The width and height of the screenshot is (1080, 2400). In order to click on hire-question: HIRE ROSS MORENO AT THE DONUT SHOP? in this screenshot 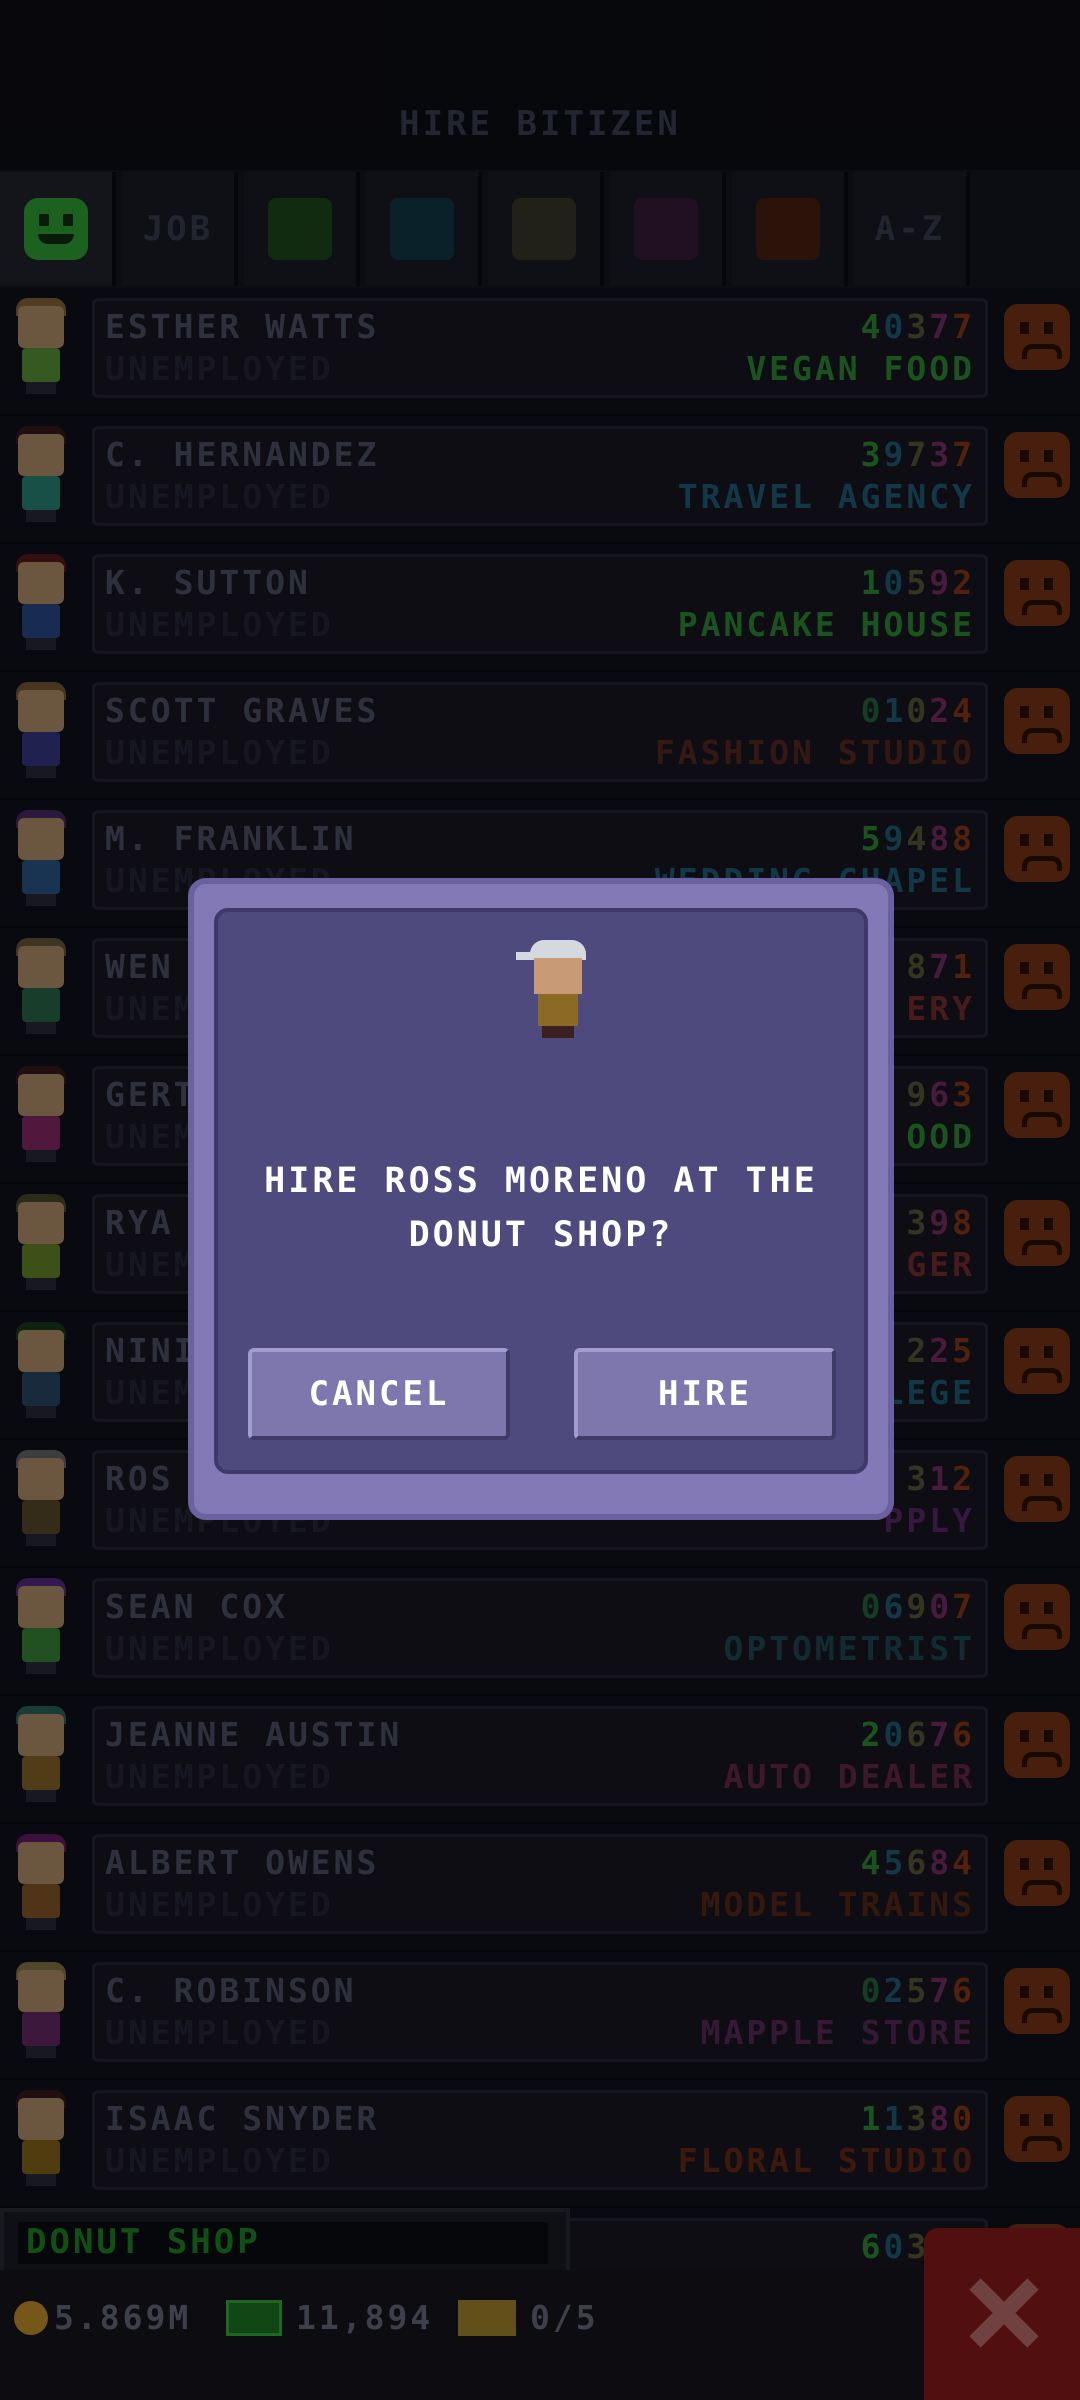, I will do `click(541, 1208)`.